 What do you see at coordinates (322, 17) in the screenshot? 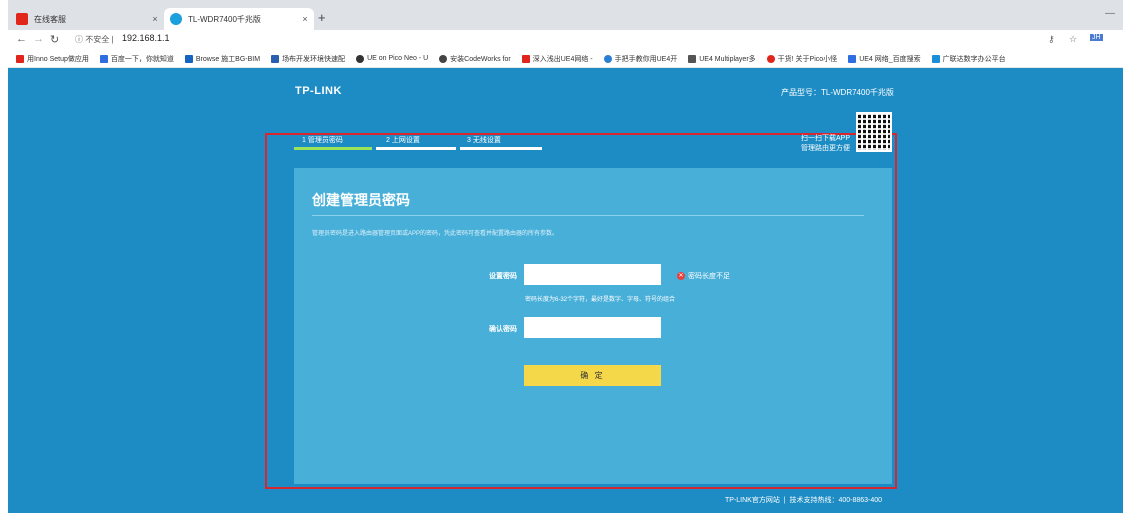
I see `new-tab-button: +` at bounding box center [322, 17].